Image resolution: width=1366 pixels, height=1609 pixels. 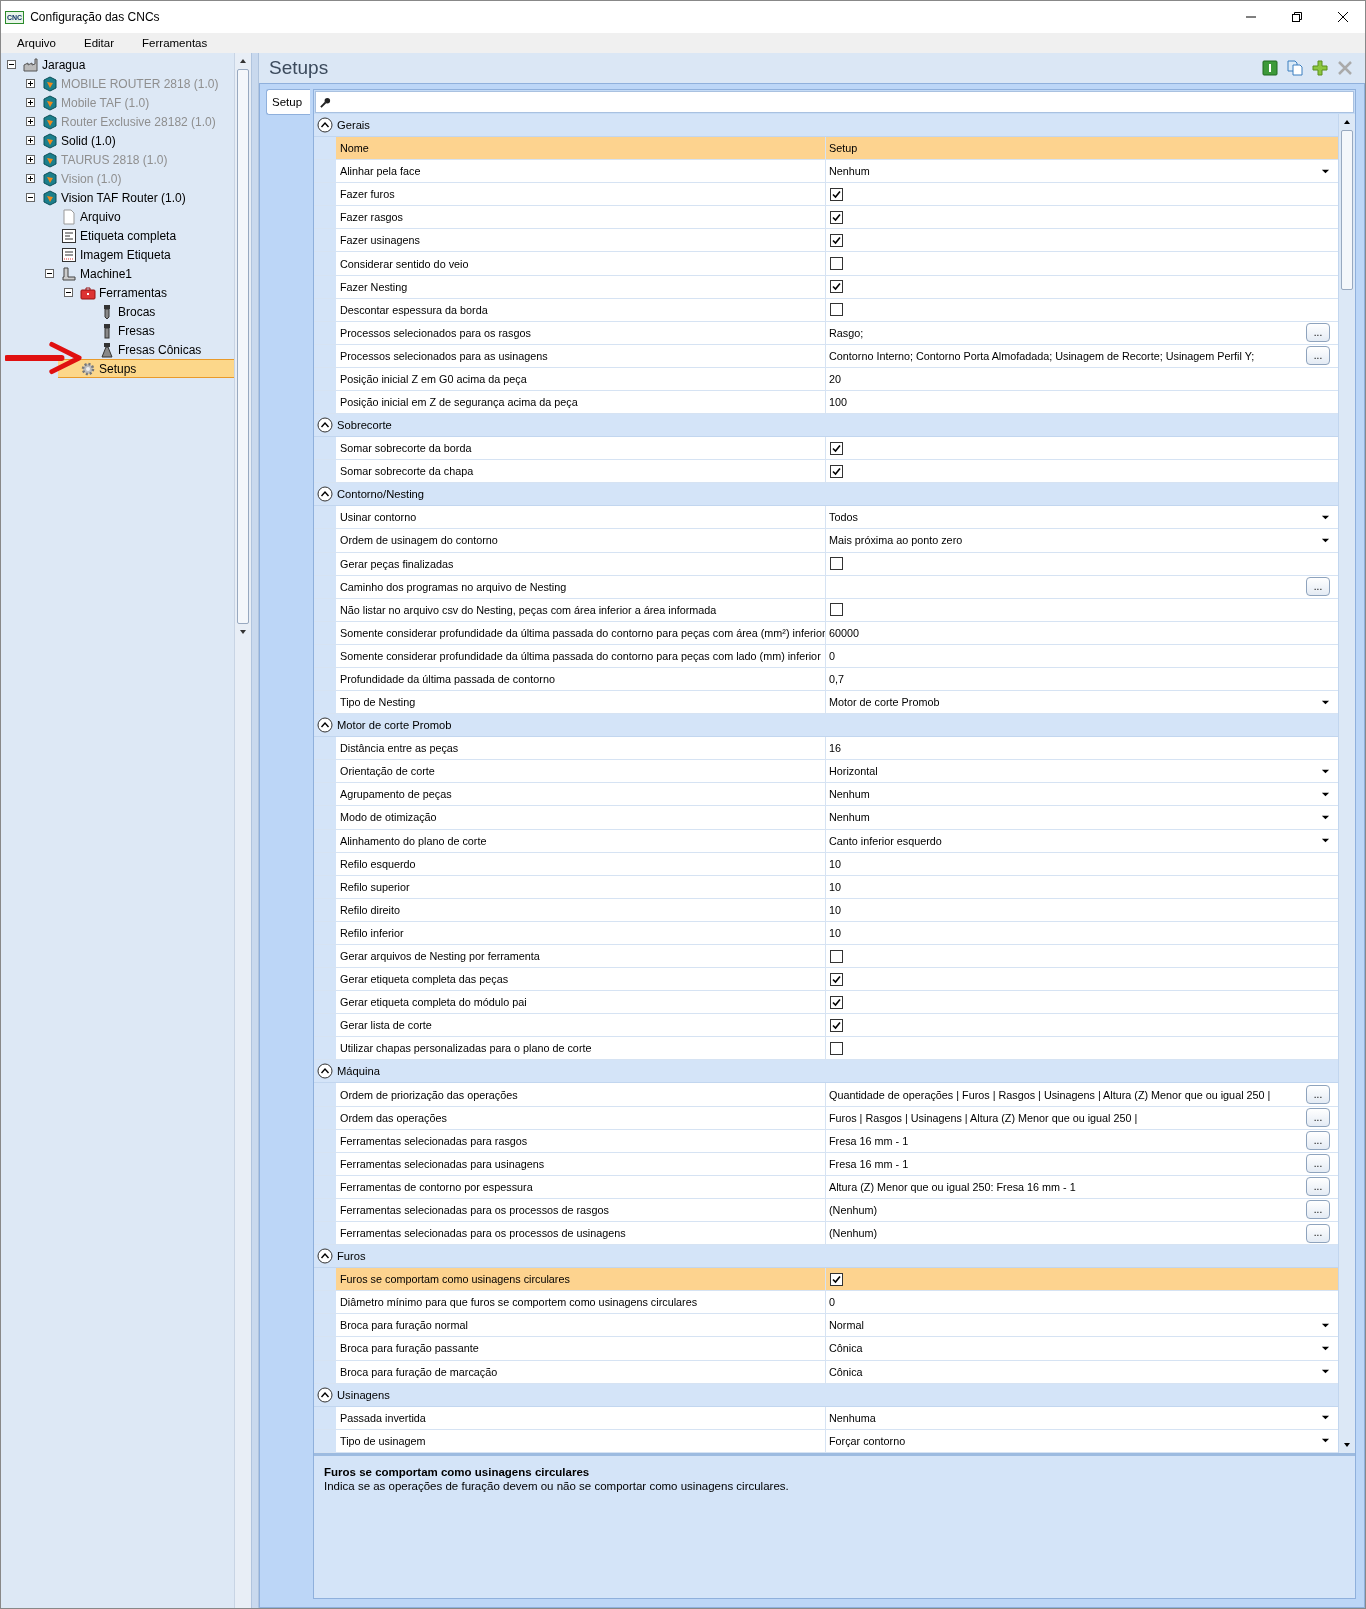 I want to click on property-row: Descontar espessura da borda, so click(x=826, y=310).